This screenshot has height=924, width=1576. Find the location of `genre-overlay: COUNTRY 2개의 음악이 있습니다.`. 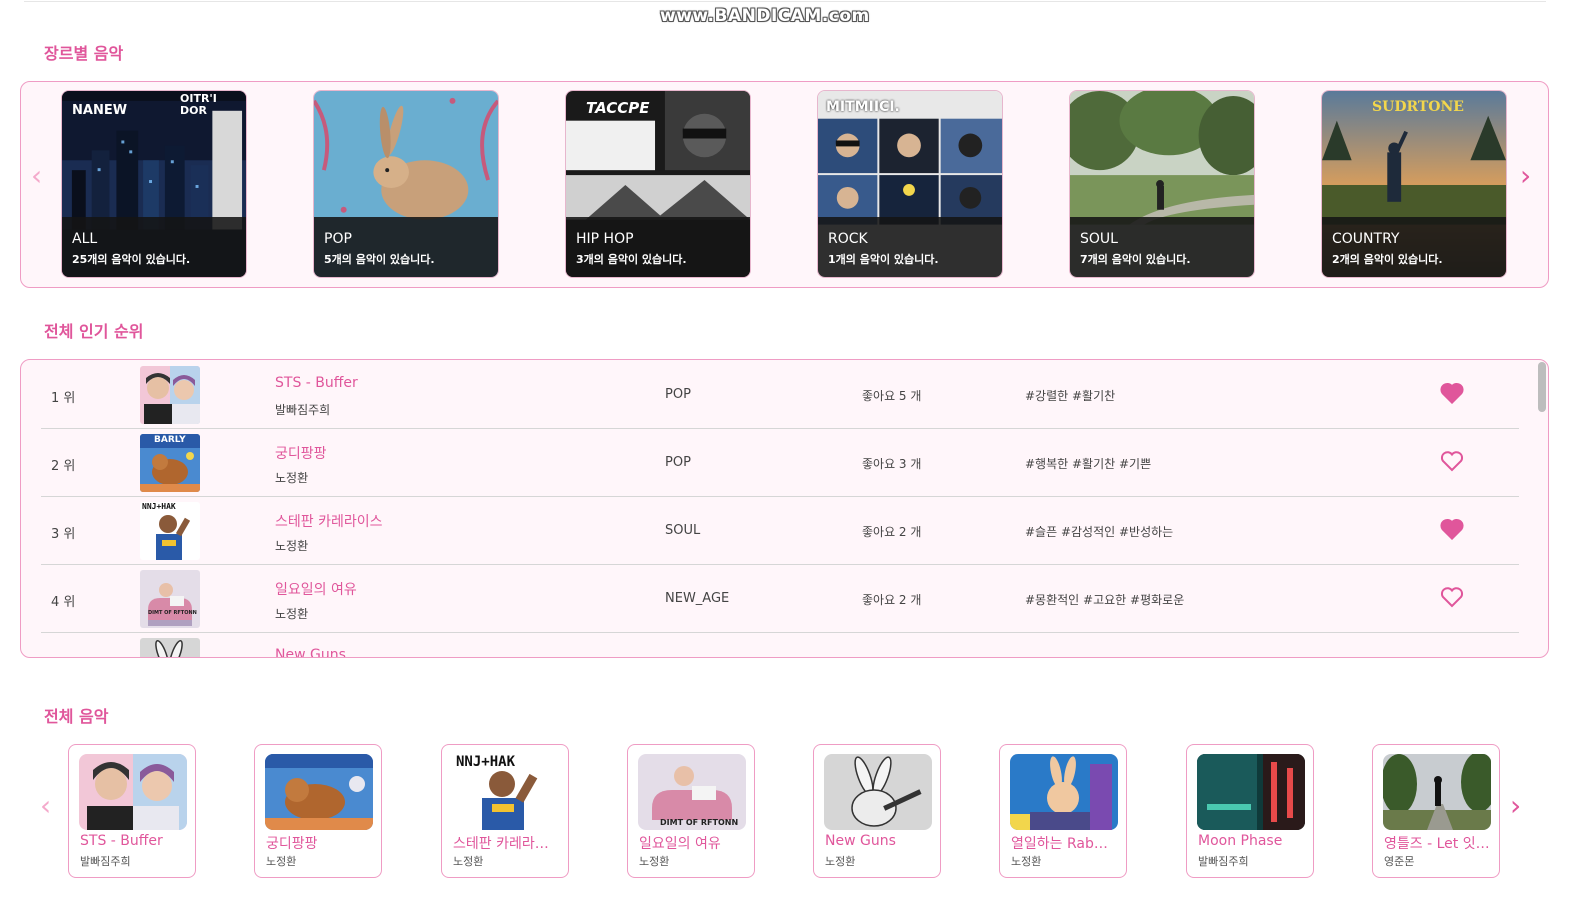

genre-overlay: COUNTRY 2개의 음악이 있습니다. is located at coordinates (1414, 247).